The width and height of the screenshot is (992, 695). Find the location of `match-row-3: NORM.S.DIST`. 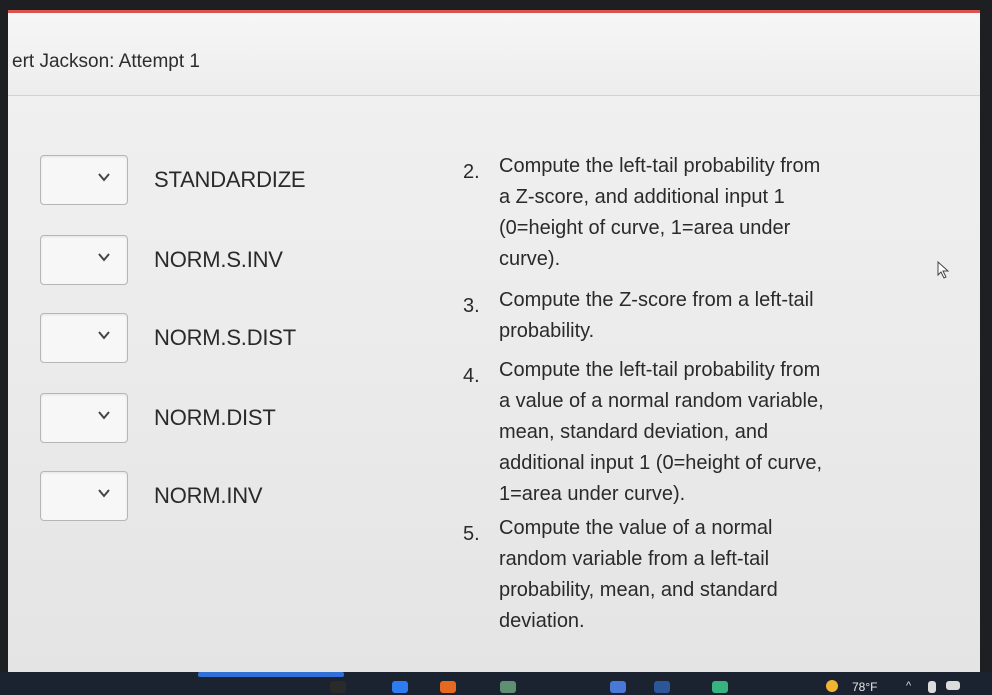

match-row-3: NORM.S.DIST is located at coordinates (200, 338).